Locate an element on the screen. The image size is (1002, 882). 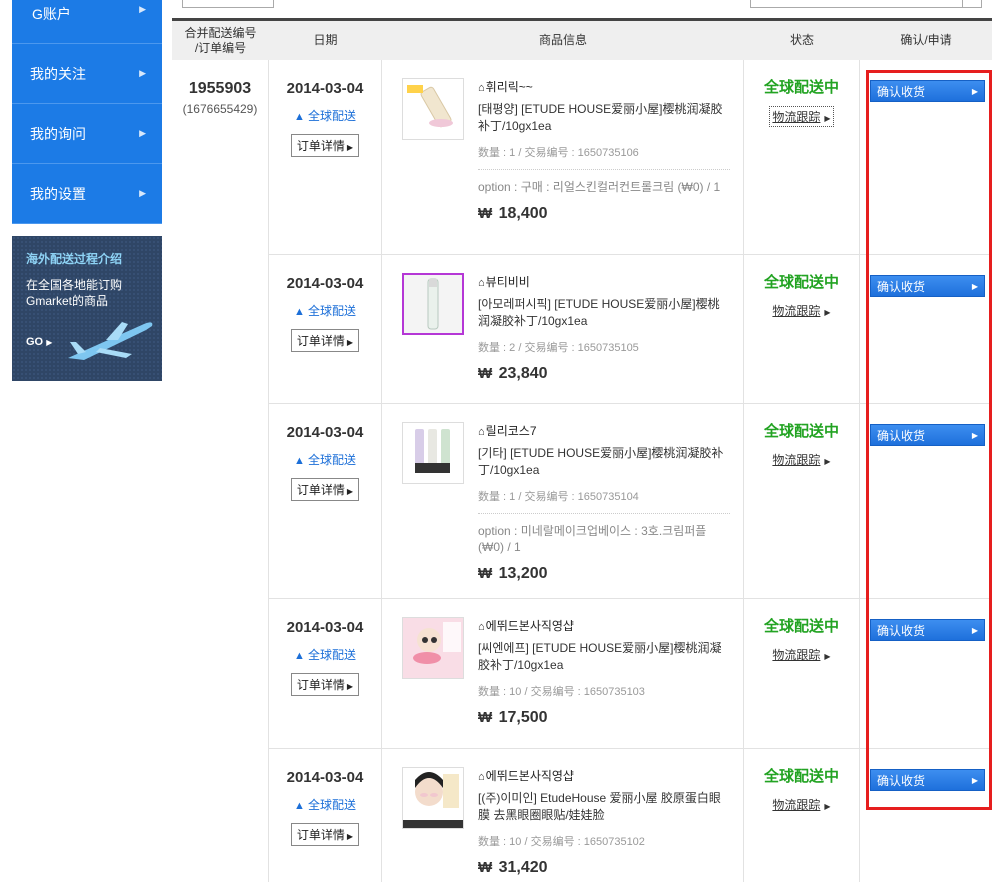
sidebar-item-follow: 我的关注 ▶ is located at coordinates (87, 74).